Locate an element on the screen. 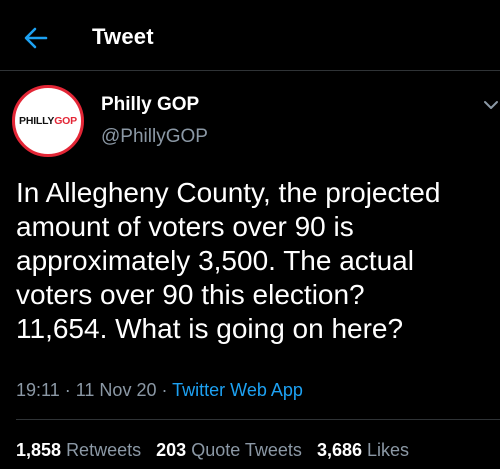  back-arrow-icon is located at coordinates (36, 38).